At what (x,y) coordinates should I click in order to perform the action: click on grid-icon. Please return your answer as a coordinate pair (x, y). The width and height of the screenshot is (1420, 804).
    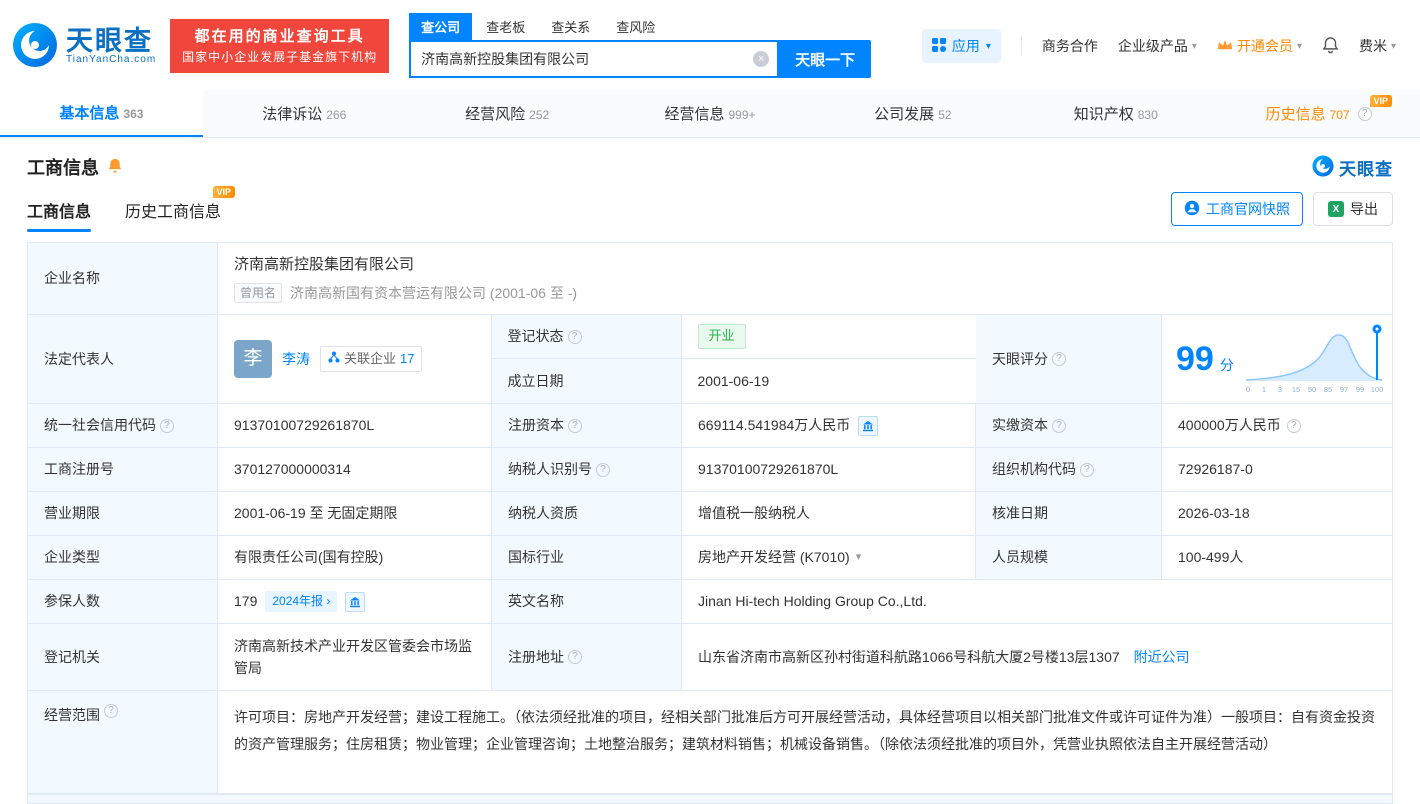
    Looking at the image, I should click on (938, 46).